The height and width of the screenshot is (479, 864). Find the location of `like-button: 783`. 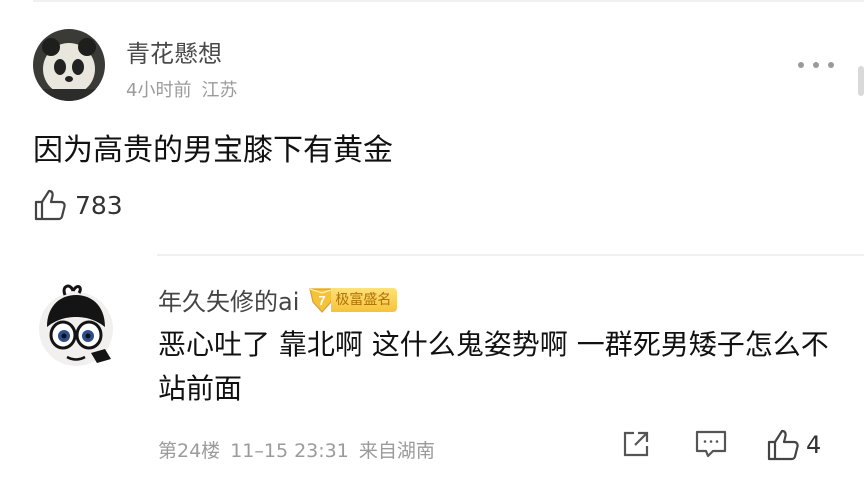

like-button: 783 is located at coordinates (78, 205).